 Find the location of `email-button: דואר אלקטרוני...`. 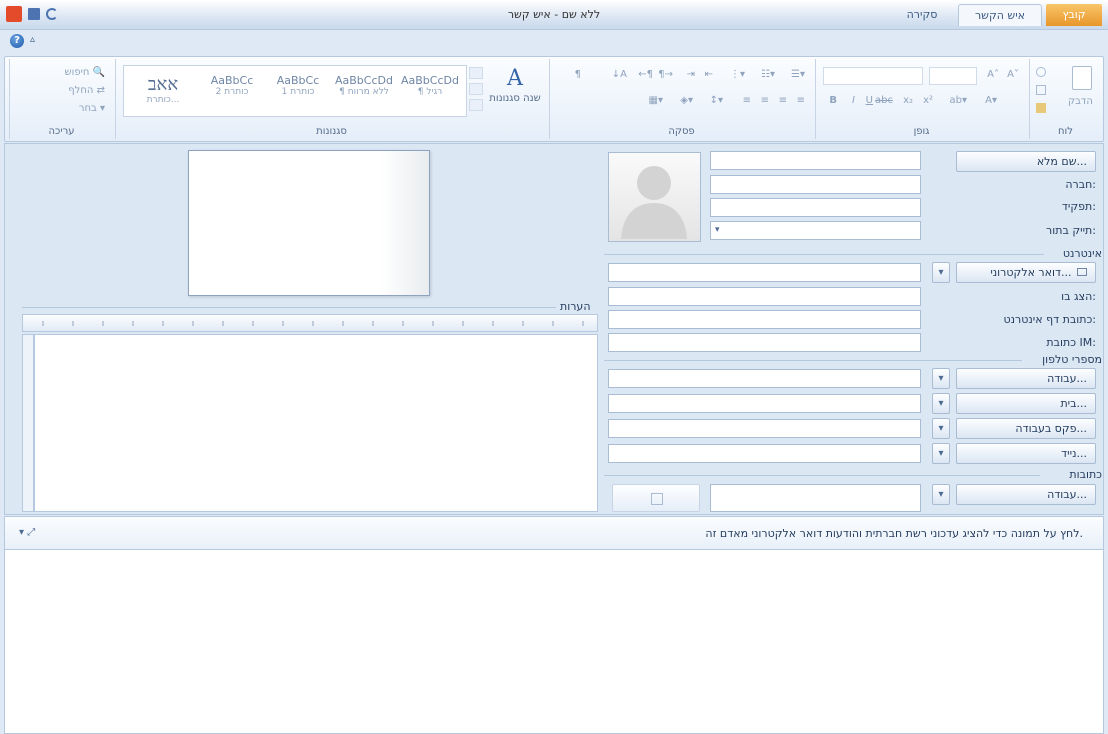

email-button: דואר אלקטרוני... is located at coordinates (1026, 272).